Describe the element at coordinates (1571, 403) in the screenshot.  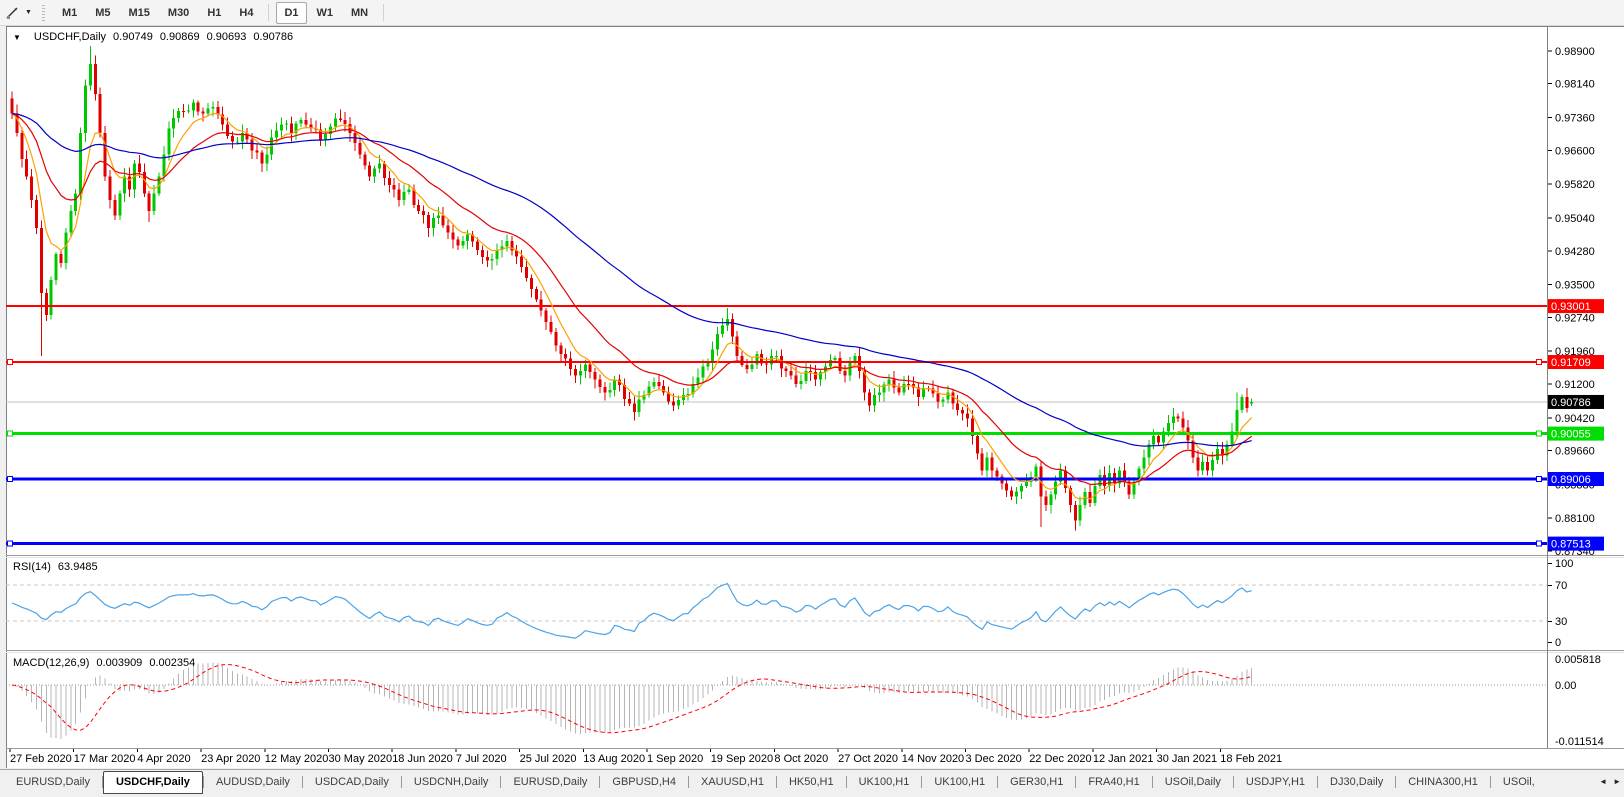
I see `price-badge-value: 0.90786` at that location.